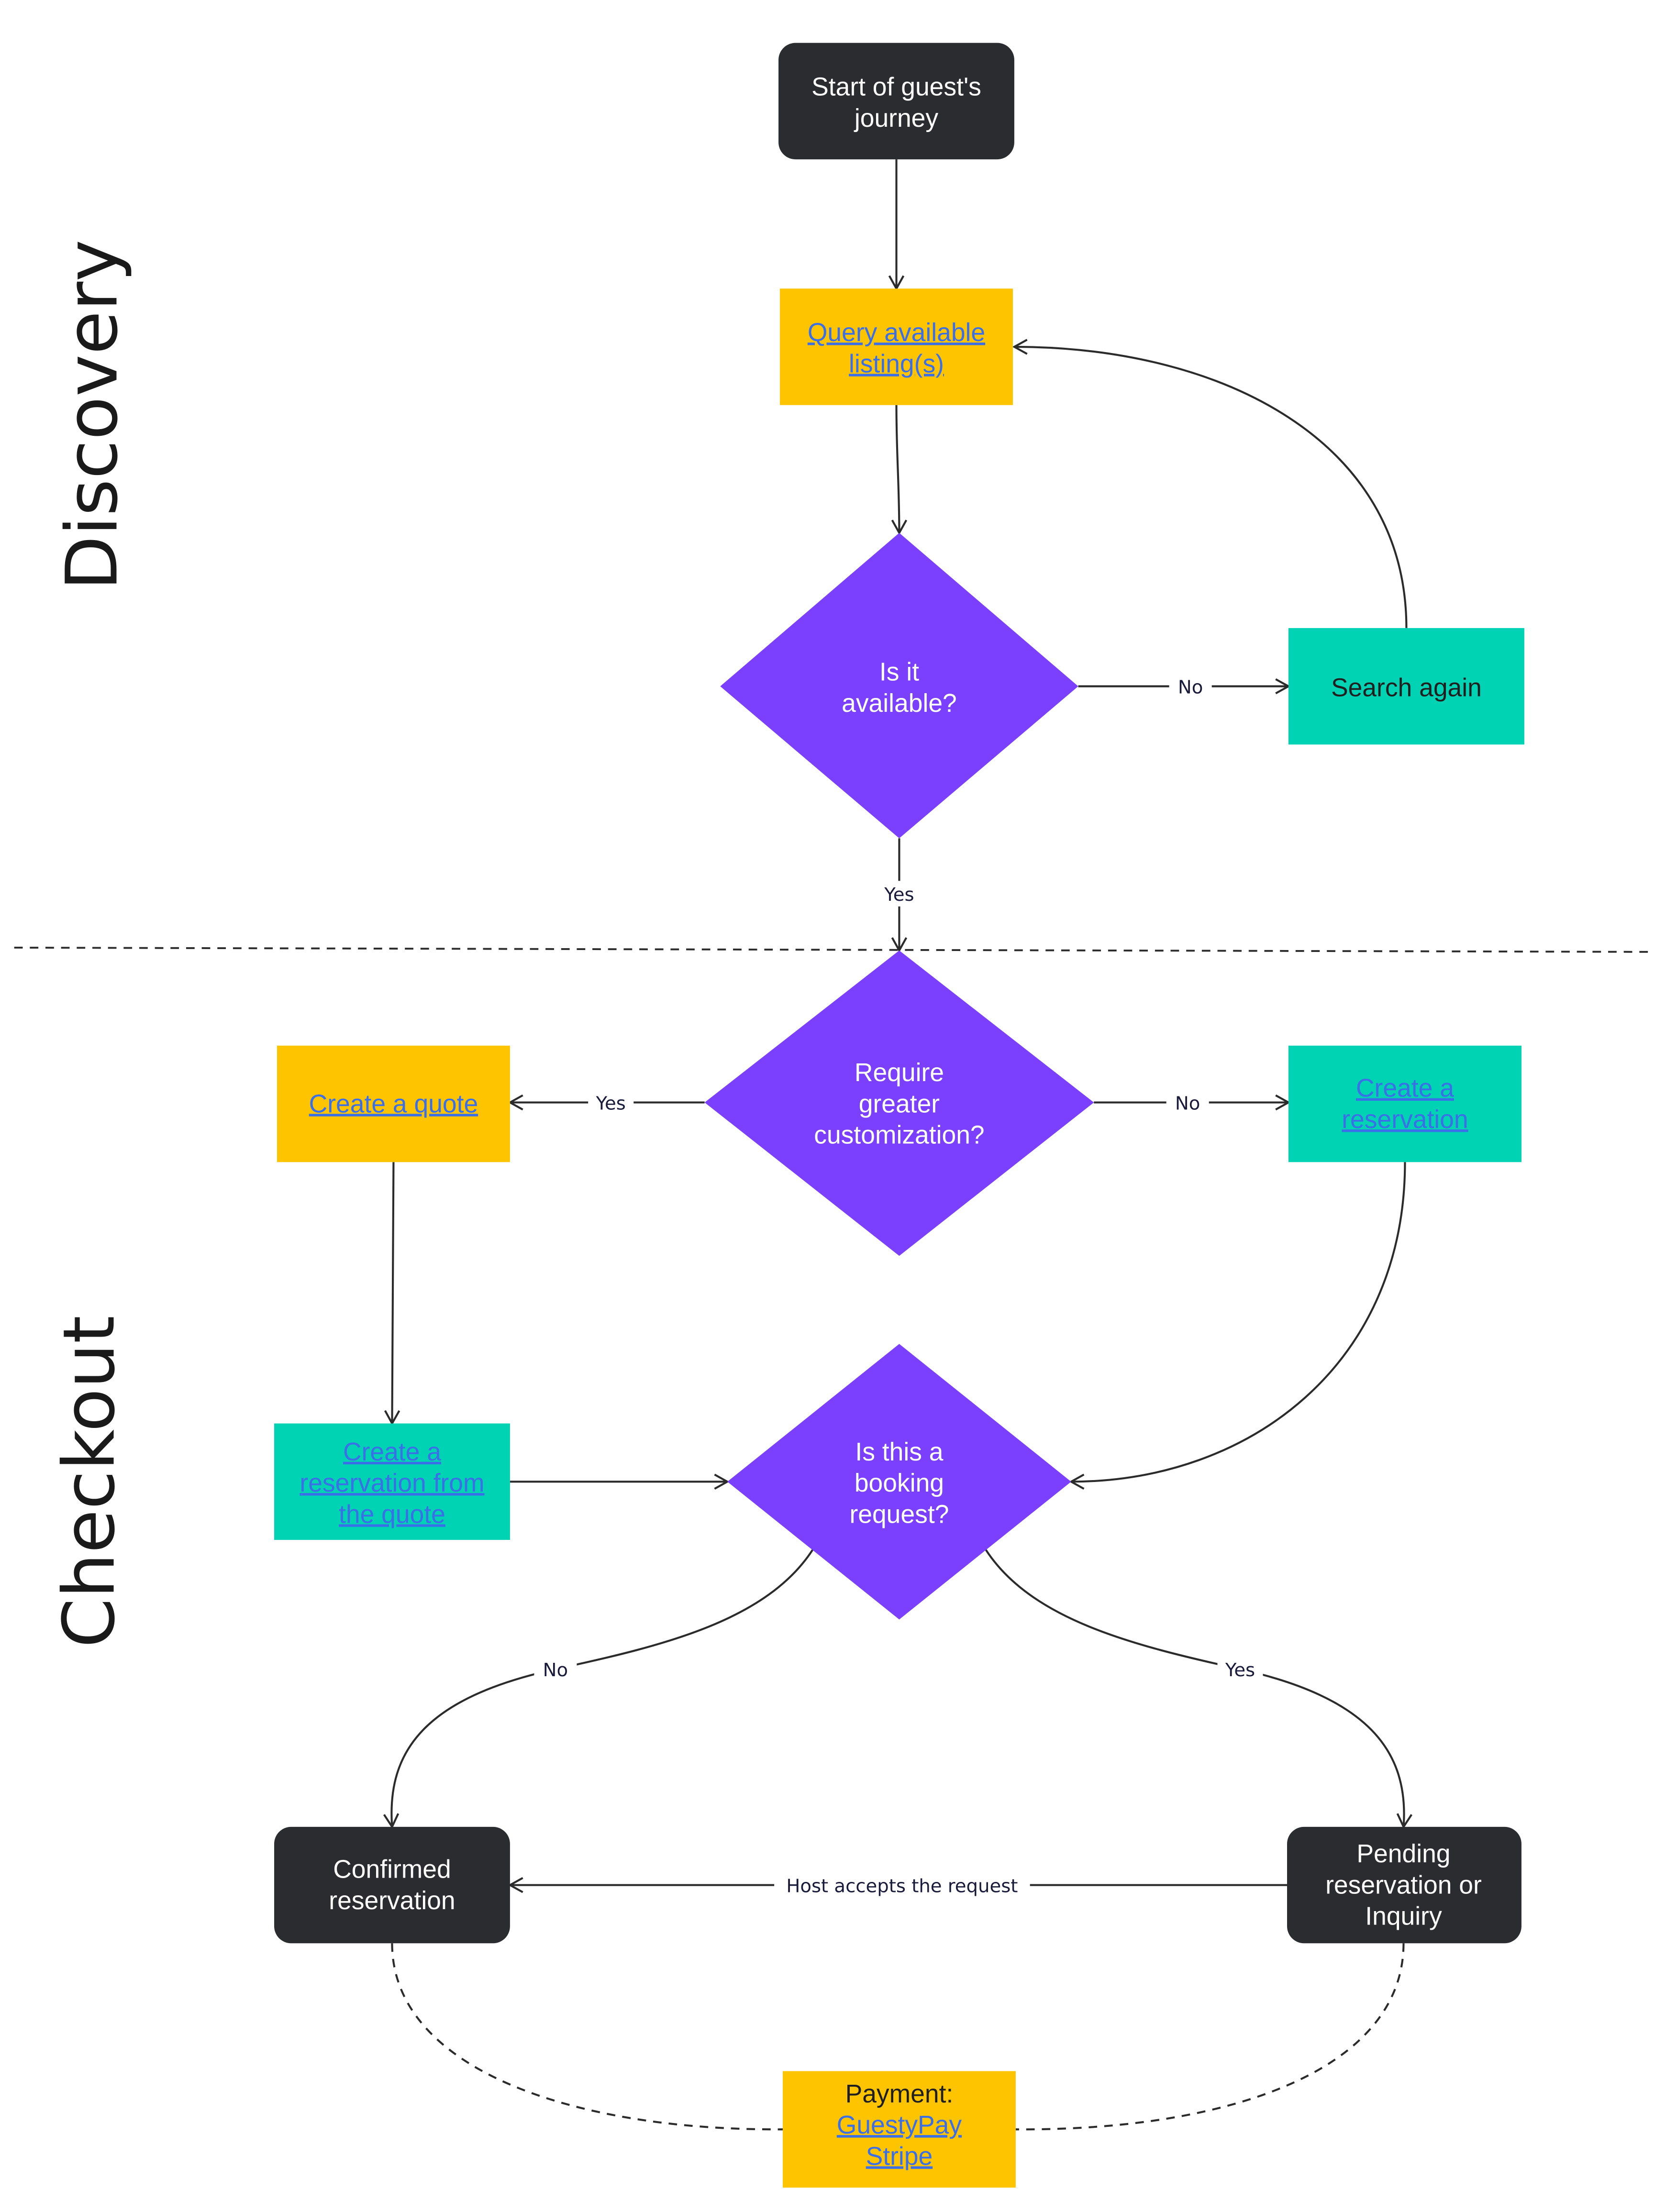 The height and width of the screenshot is (2212, 1655). What do you see at coordinates (902, 1886) in the screenshot?
I see `edge-label-host-accepts: Host accepts the request` at bounding box center [902, 1886].